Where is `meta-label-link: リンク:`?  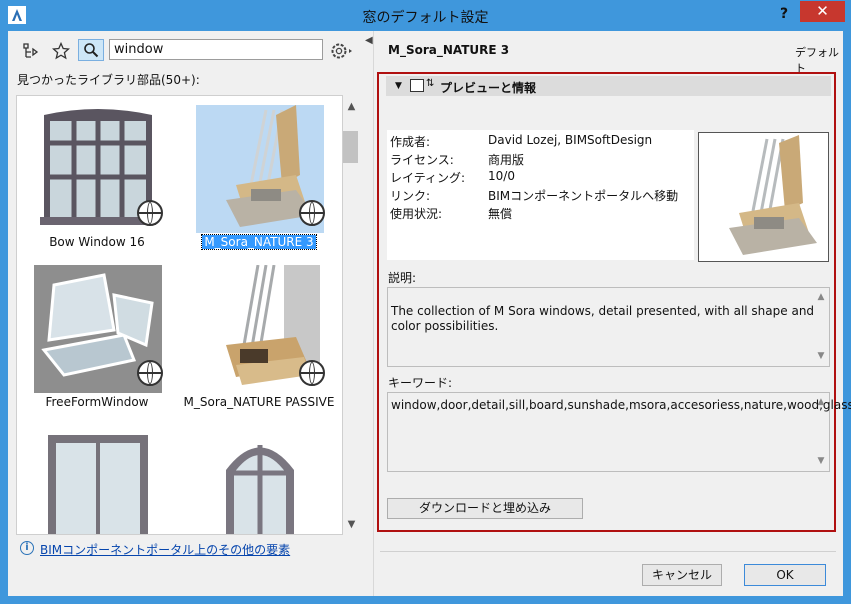 meta-label-link: リンク: is located at coordinates (410, 196).